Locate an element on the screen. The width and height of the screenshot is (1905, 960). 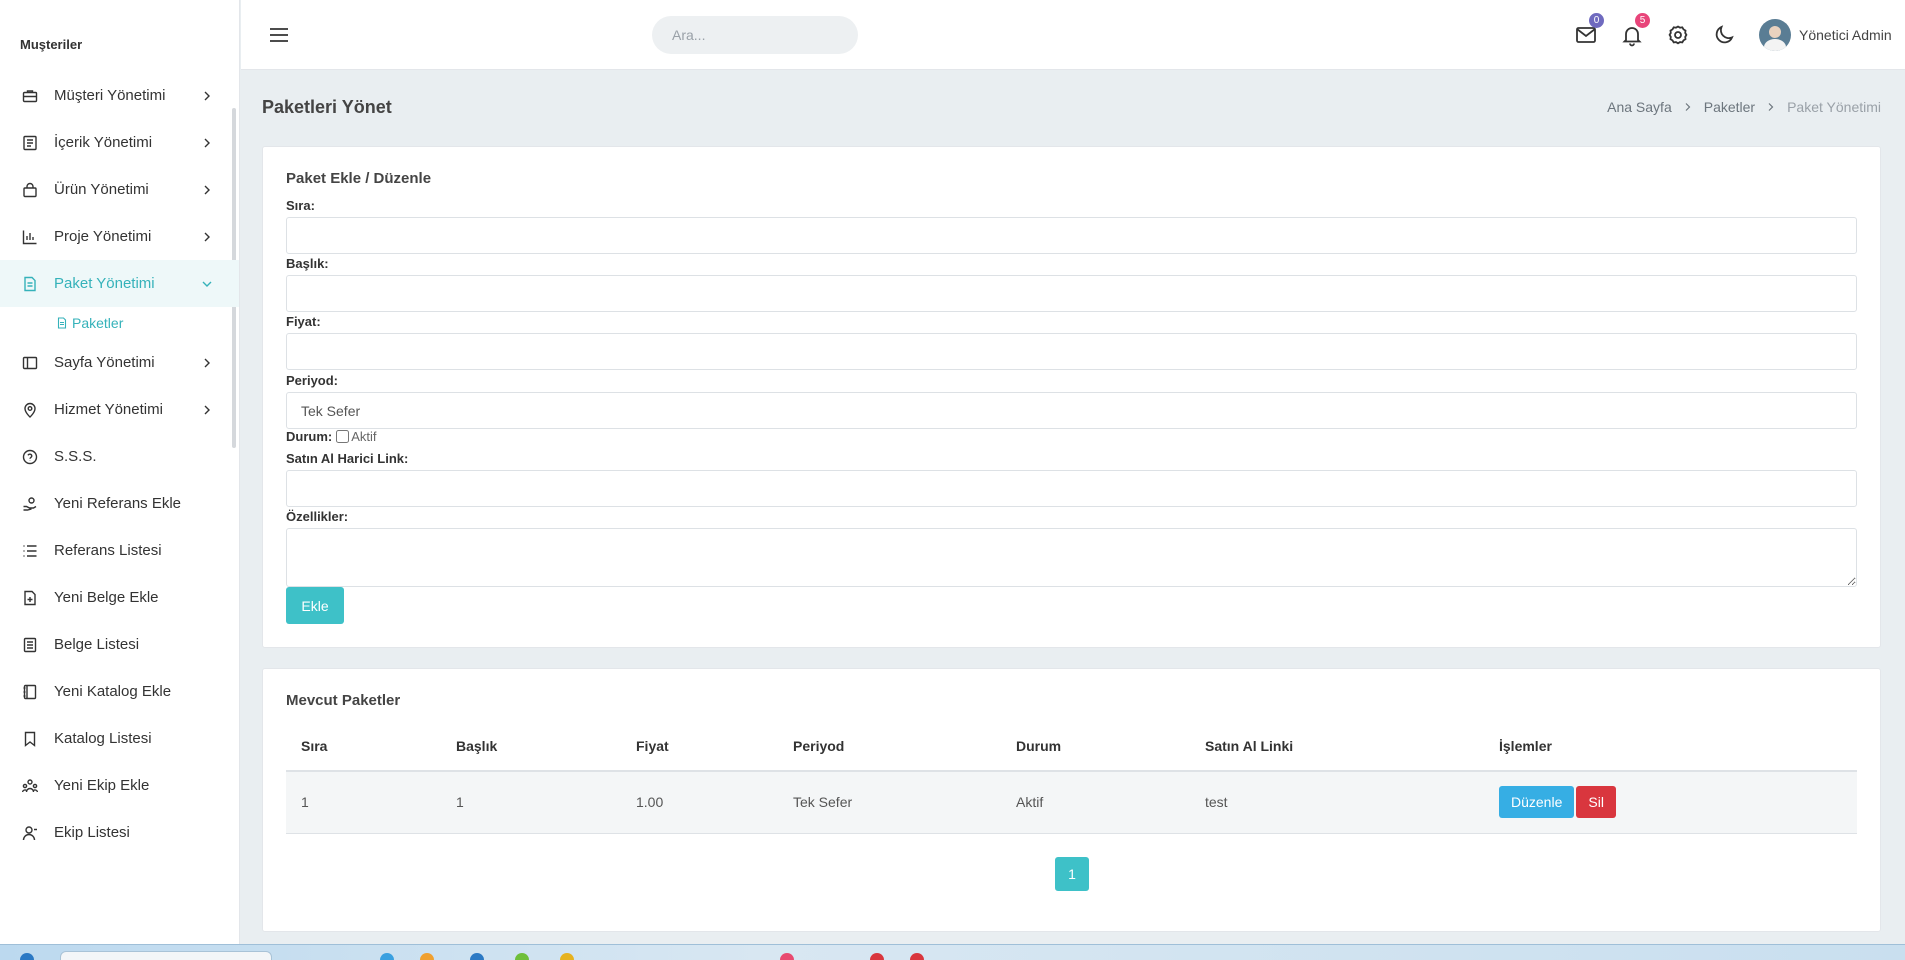
book-icon is located at coordinates (30, 692).